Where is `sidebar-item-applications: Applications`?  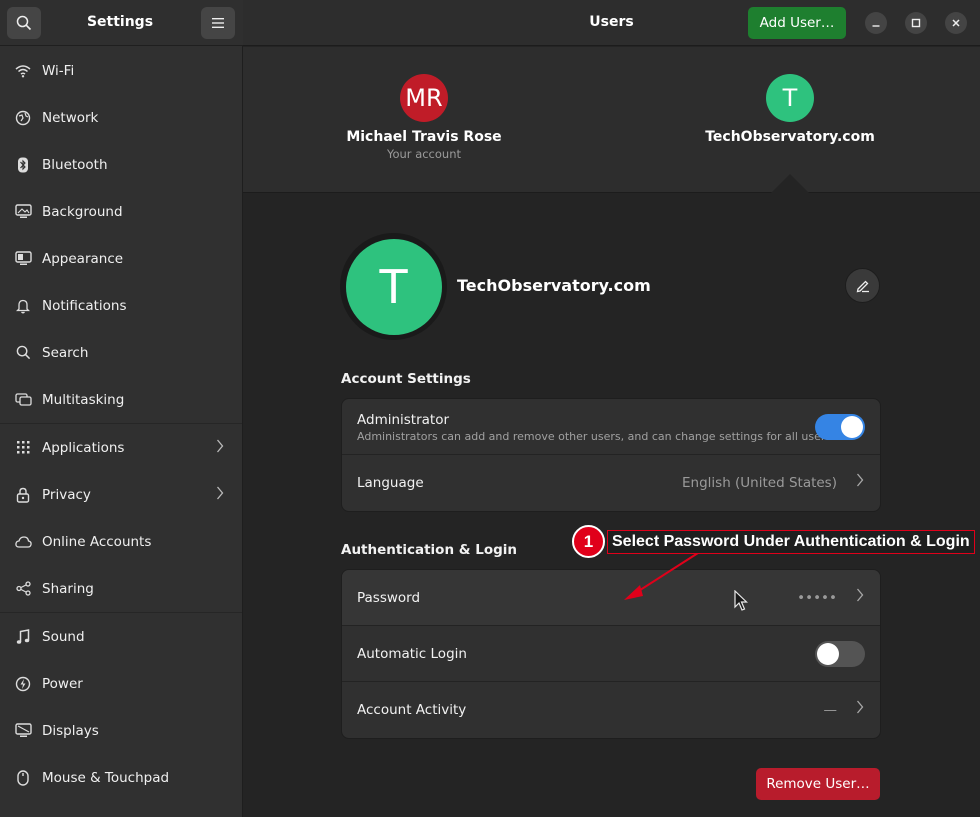 sidebar-item-applications: Applications is located at coordinates (121, 447).